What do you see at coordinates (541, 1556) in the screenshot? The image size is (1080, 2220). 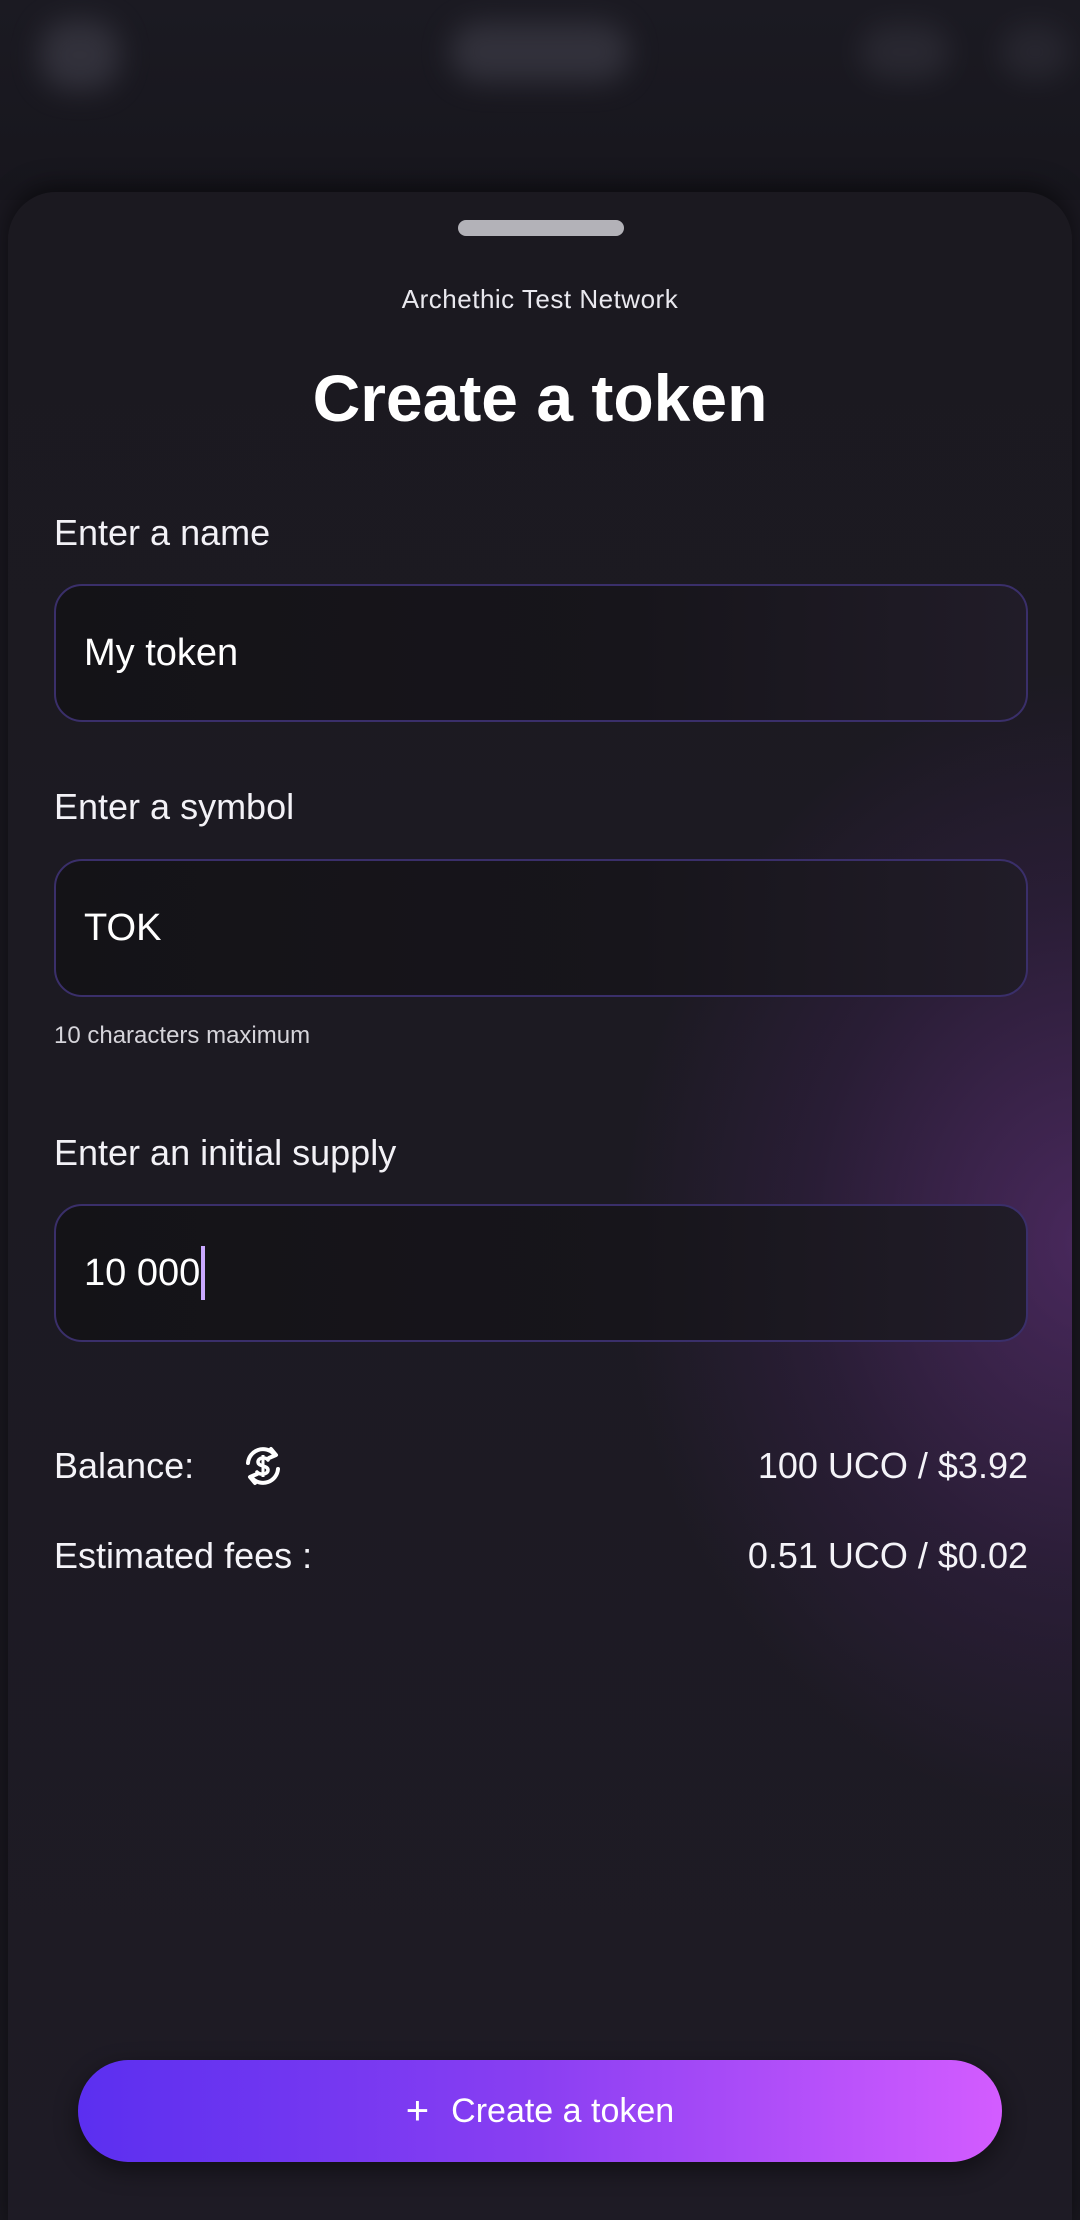 I see `fees-row: Estimated fees : 0.51 UCO / $0.02` at bounding box center [541, 1556].